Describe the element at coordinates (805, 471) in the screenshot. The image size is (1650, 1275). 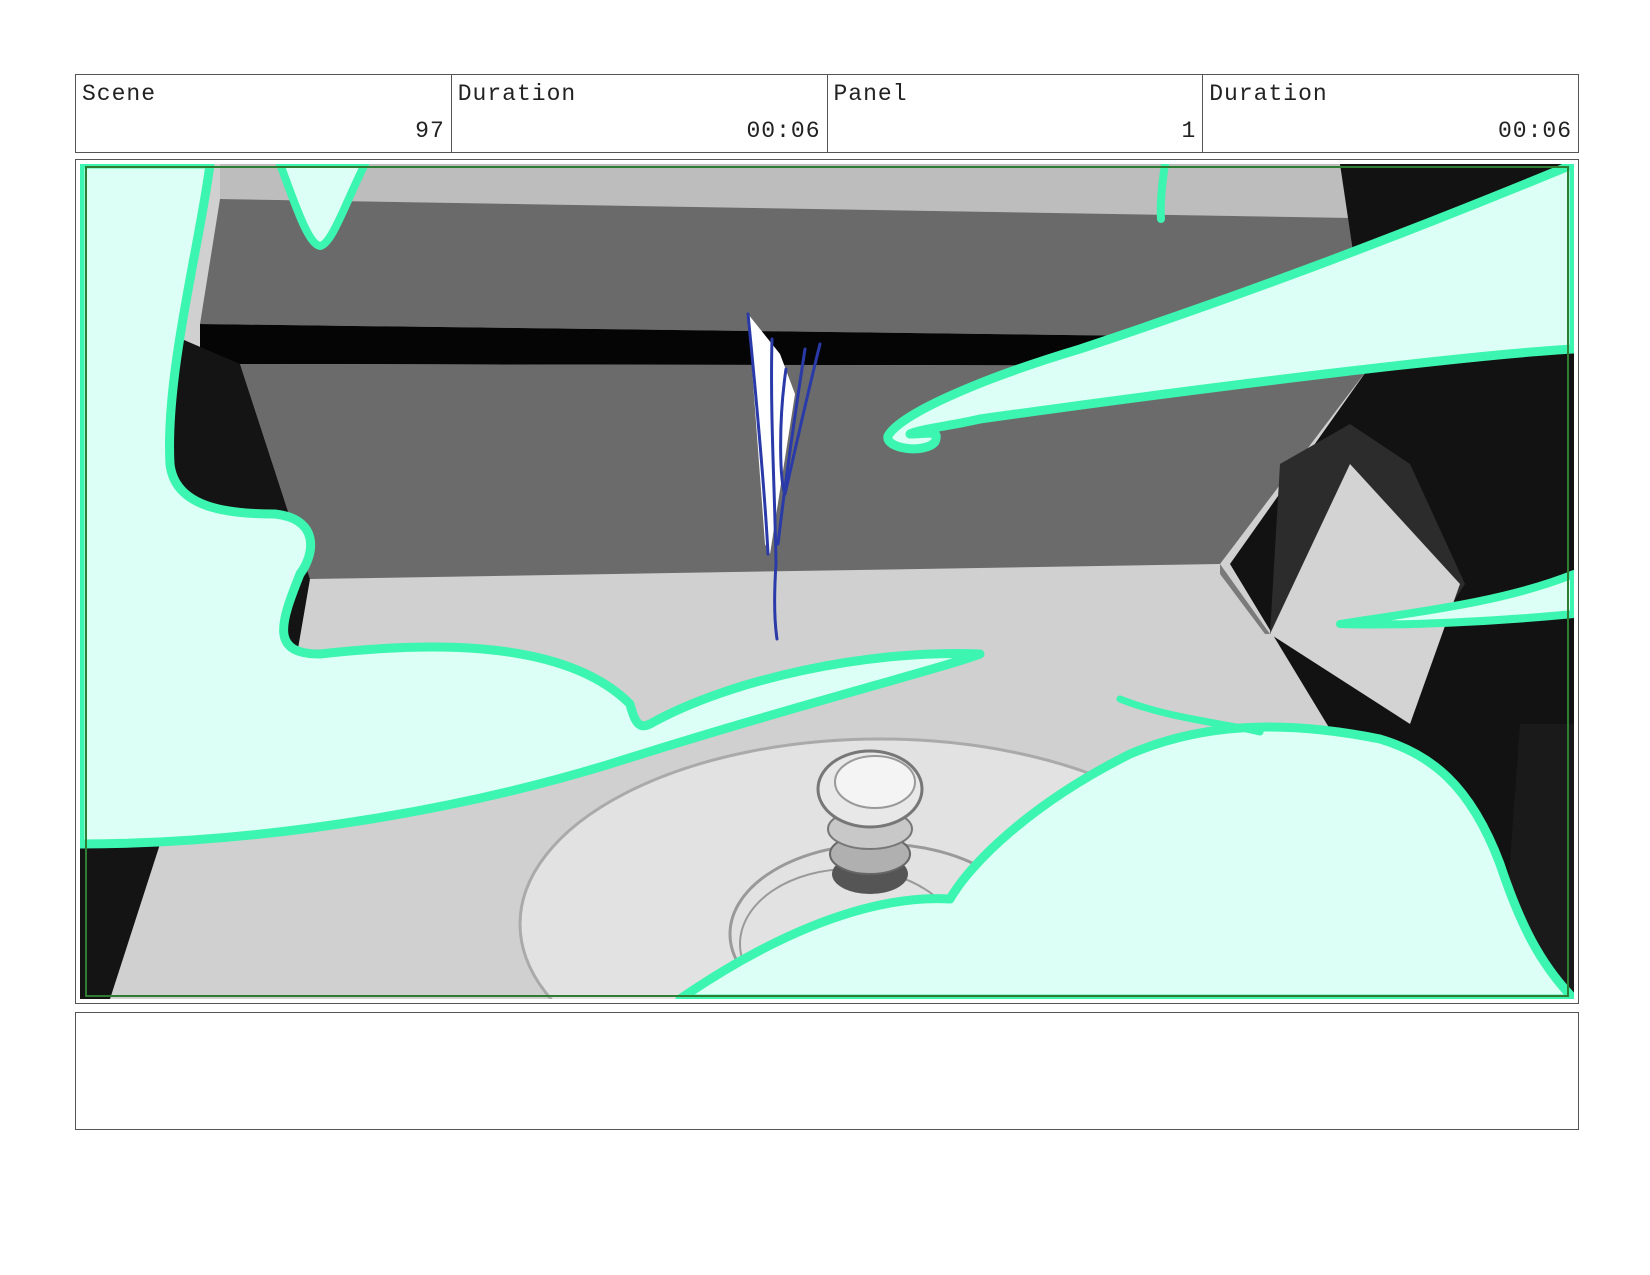
I see `back-wall` at that location.